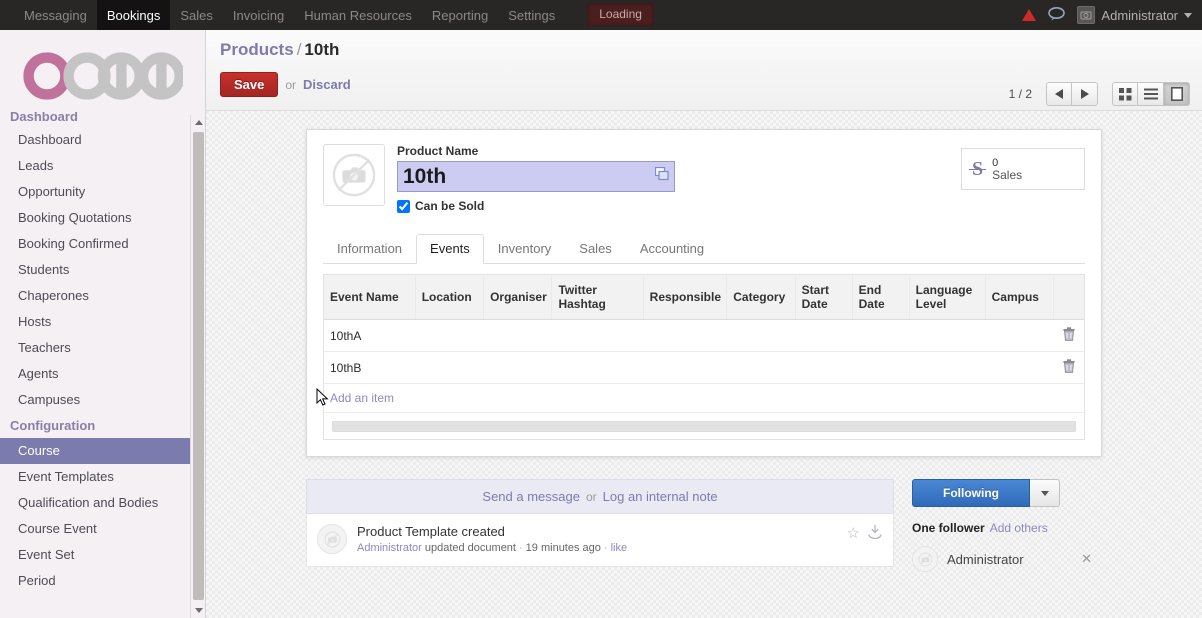  Describe the element at coordinates (853, 533) in the screenshot. I see `star-icon: ☆` at that location.